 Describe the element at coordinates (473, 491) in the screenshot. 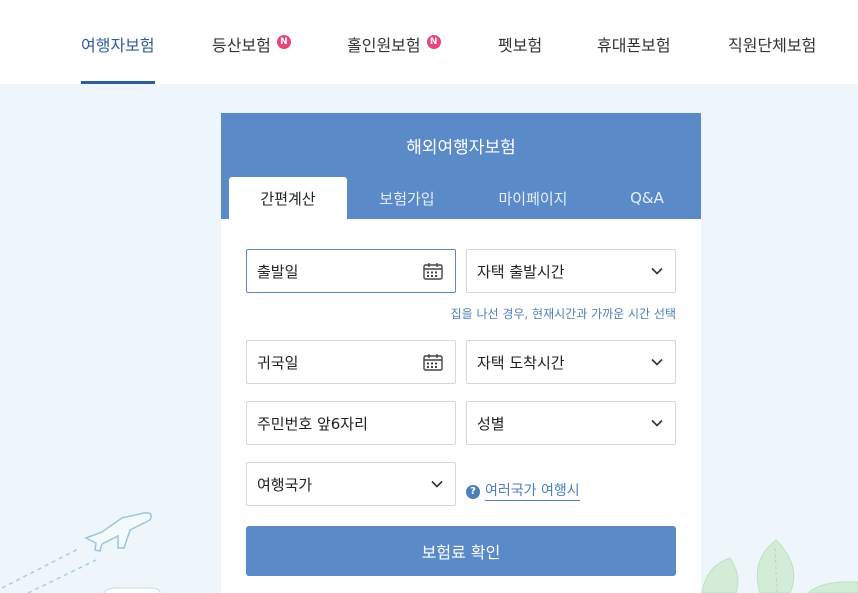

I see `help-icon: ?` at that location.